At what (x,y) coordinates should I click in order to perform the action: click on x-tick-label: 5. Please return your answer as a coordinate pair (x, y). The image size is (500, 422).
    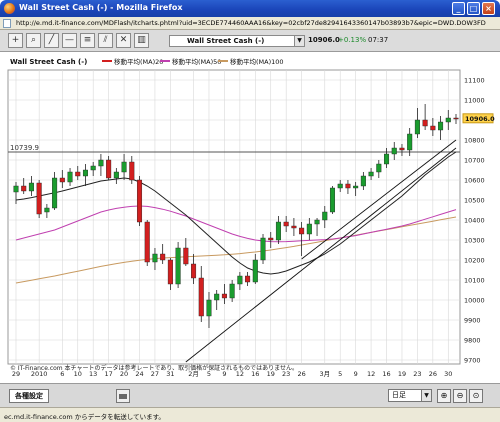
    Looking at the image, I should click on (340, 374).